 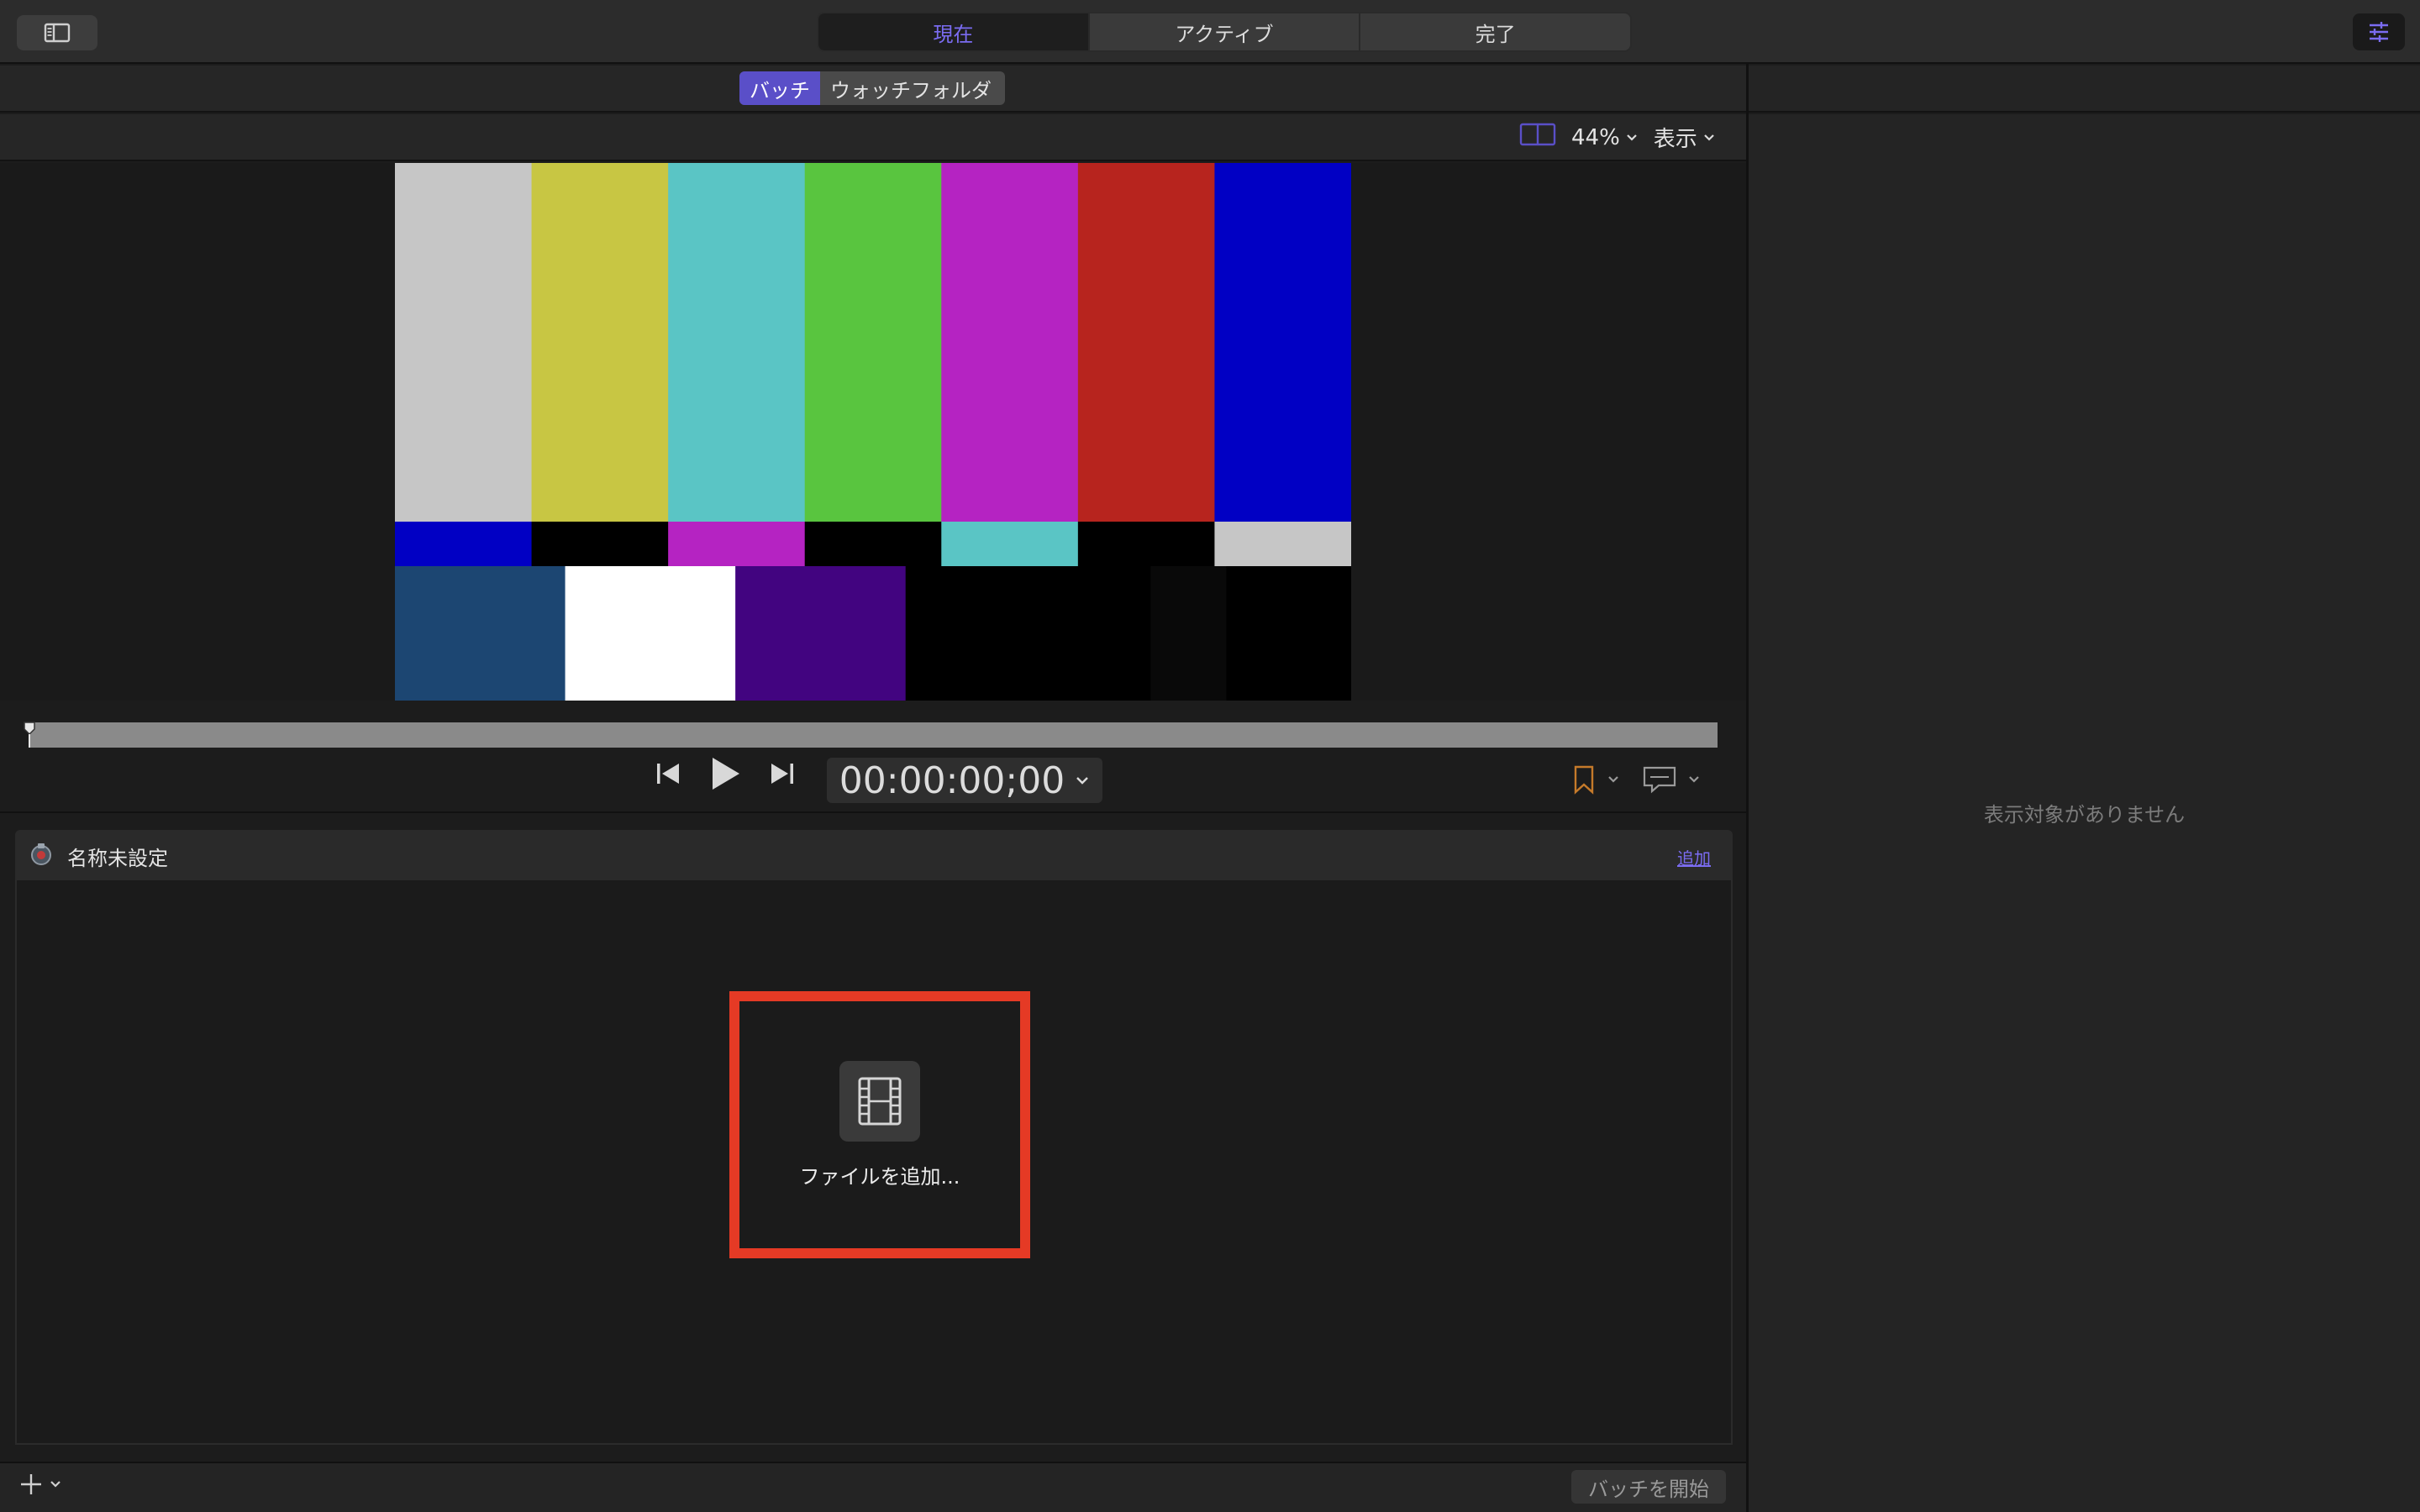 I want to click on play-icon, so click(x=726, y=774).